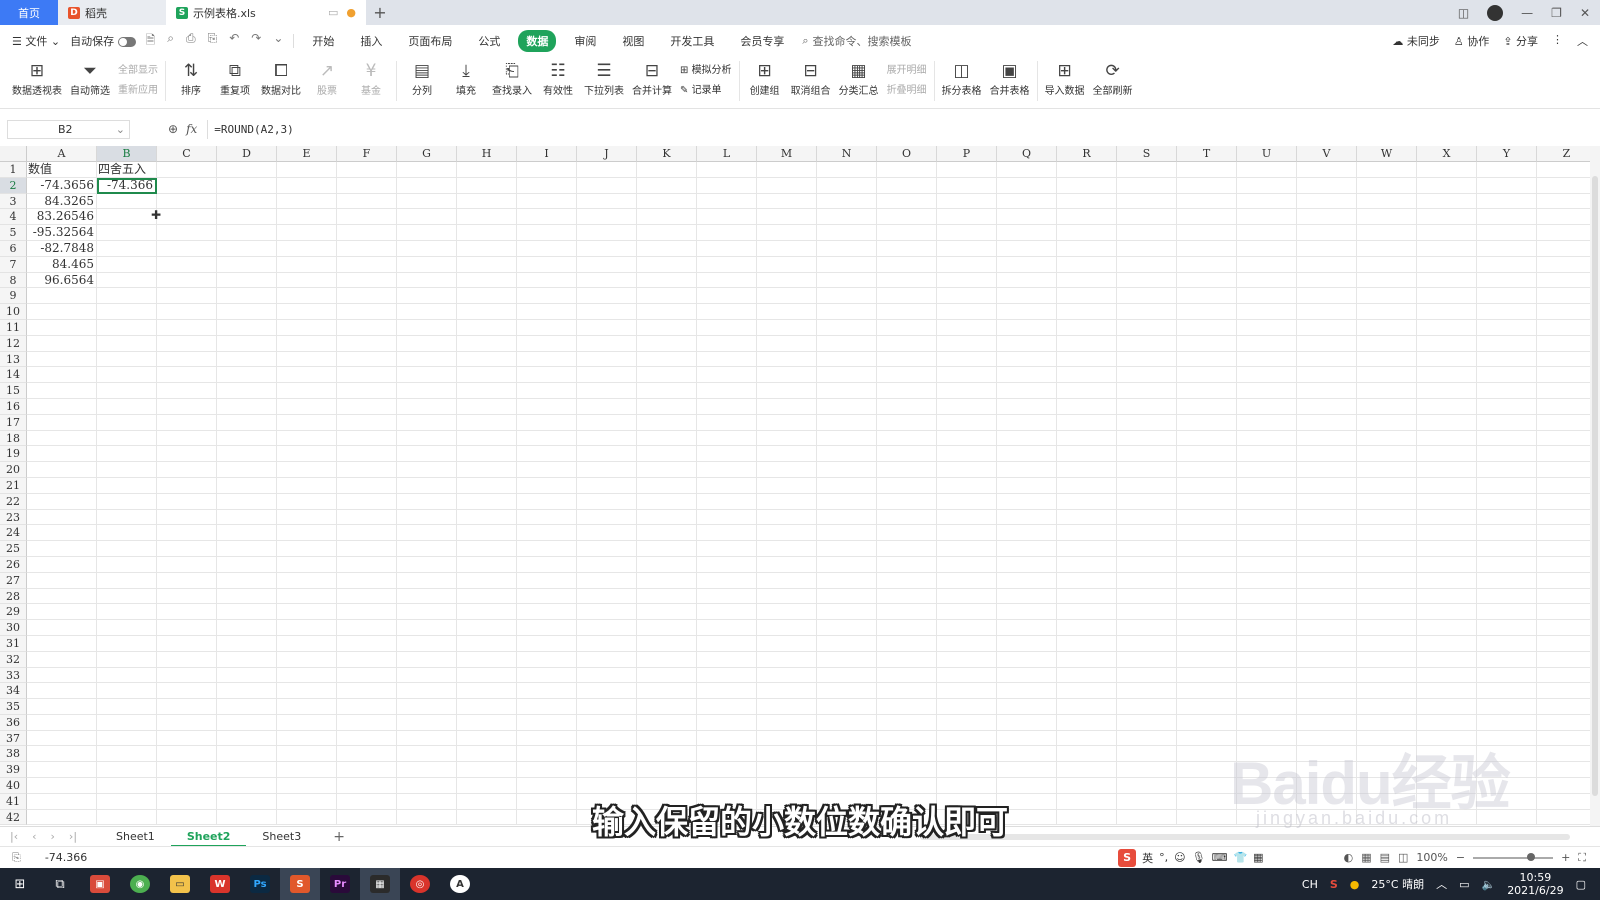 This screenshot has width=1600, height=900. What do you see at coordinates (967, 375) in the screenshot?
I see `cell-p14` at bounding box center [967, 375].